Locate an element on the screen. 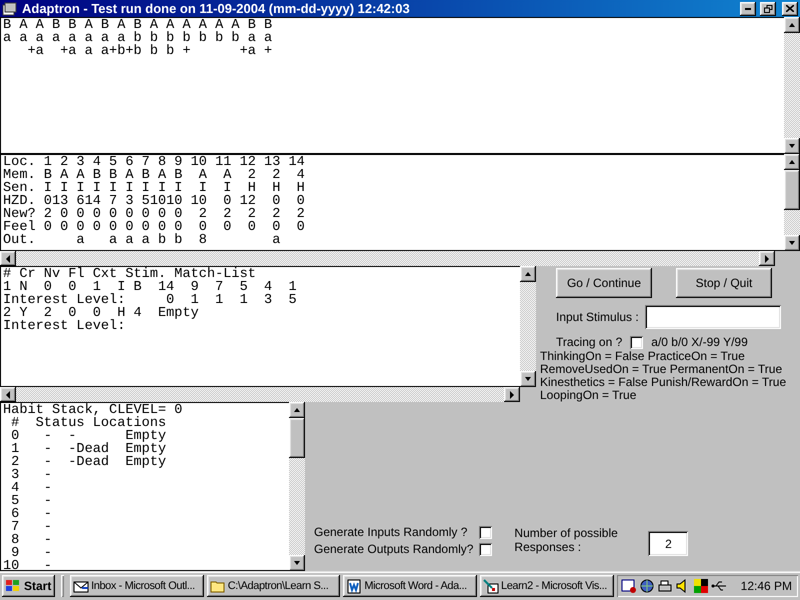  option-label: Generate Outputs Randomly? is located at coordinates (394, 549).